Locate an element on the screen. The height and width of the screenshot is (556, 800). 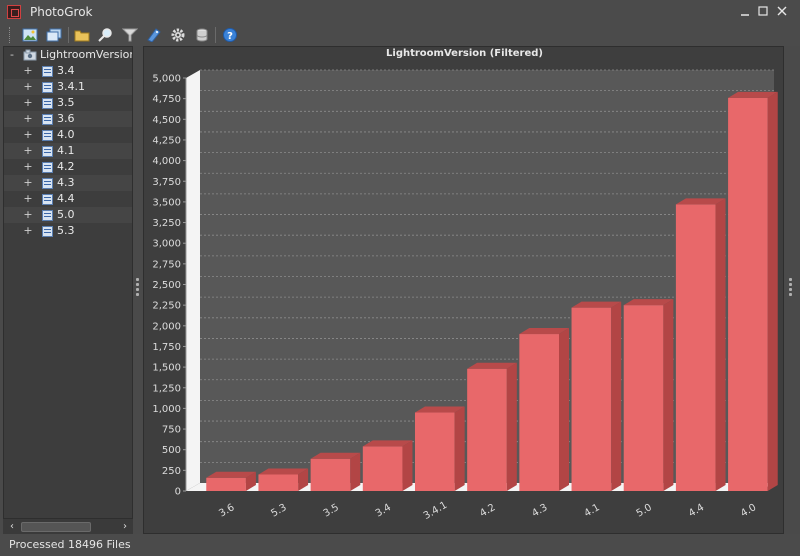
scroll-right-icon: › is located at coordinates (125, 527).